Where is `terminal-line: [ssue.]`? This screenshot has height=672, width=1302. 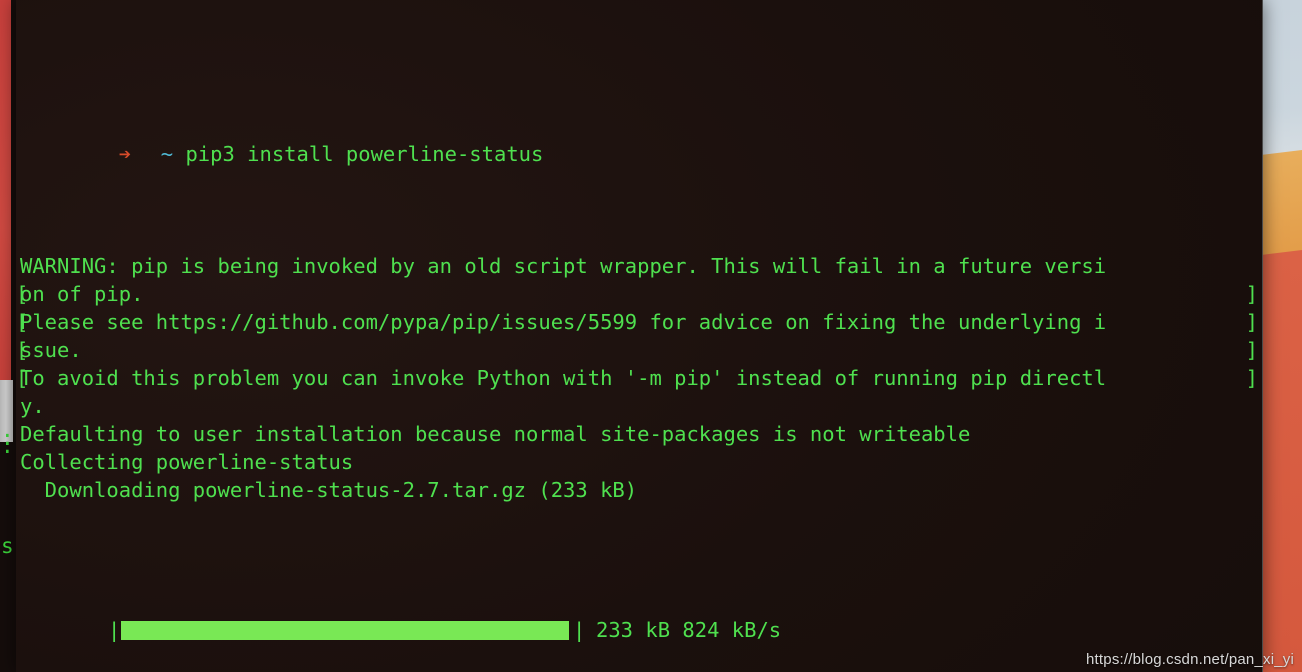 terminal-line: [ssue.] is located at coordinates (639, 350).